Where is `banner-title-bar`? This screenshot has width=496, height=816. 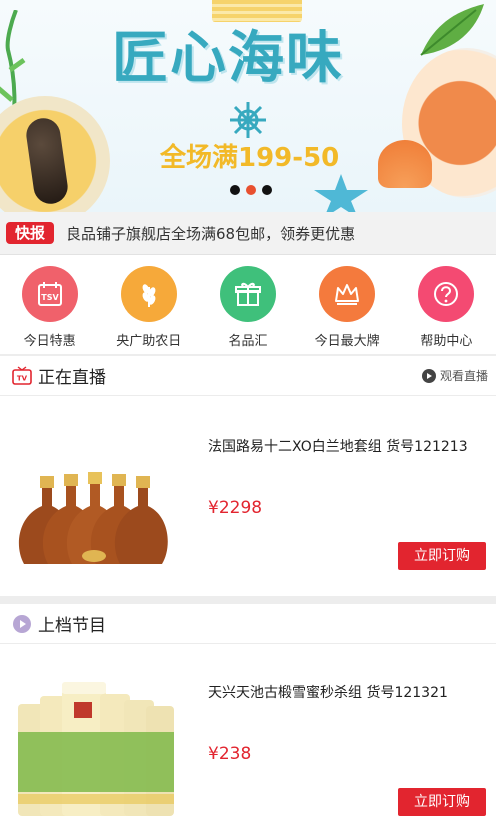
banner-title-bar is located at coordinates (257, 11).